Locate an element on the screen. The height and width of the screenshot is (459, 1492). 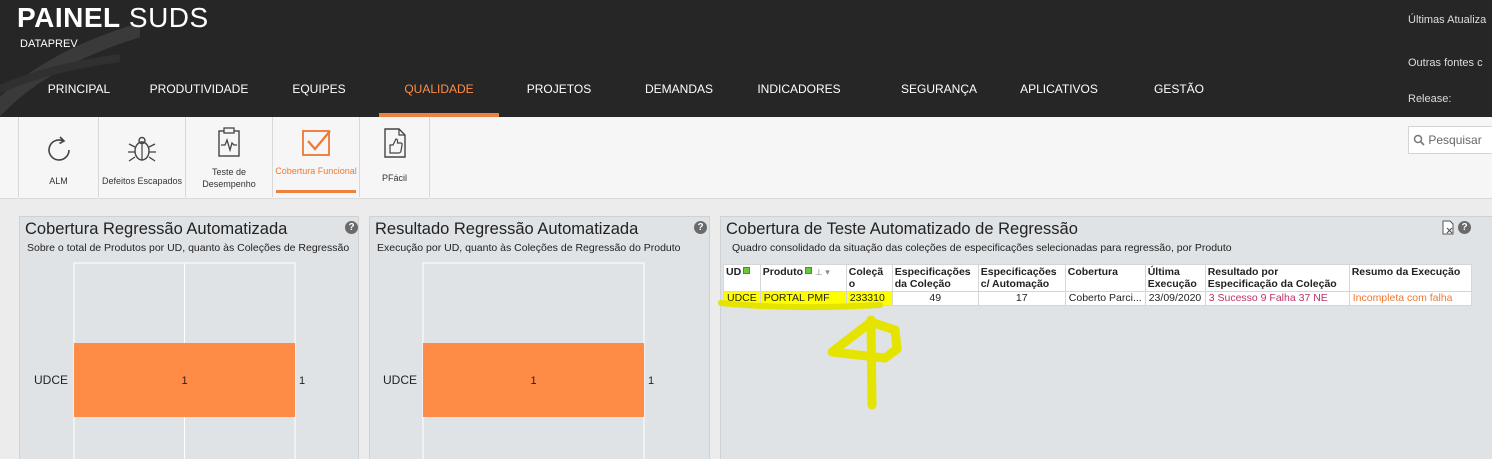
other-sources-text: Outras fontes c is located at coordinates (1445, 63).